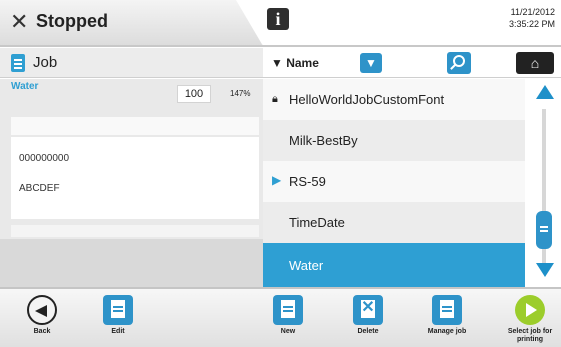 The height and width of the screenshot is (347, 561). I want to click on home-button: ⌂, so click(535, 63).